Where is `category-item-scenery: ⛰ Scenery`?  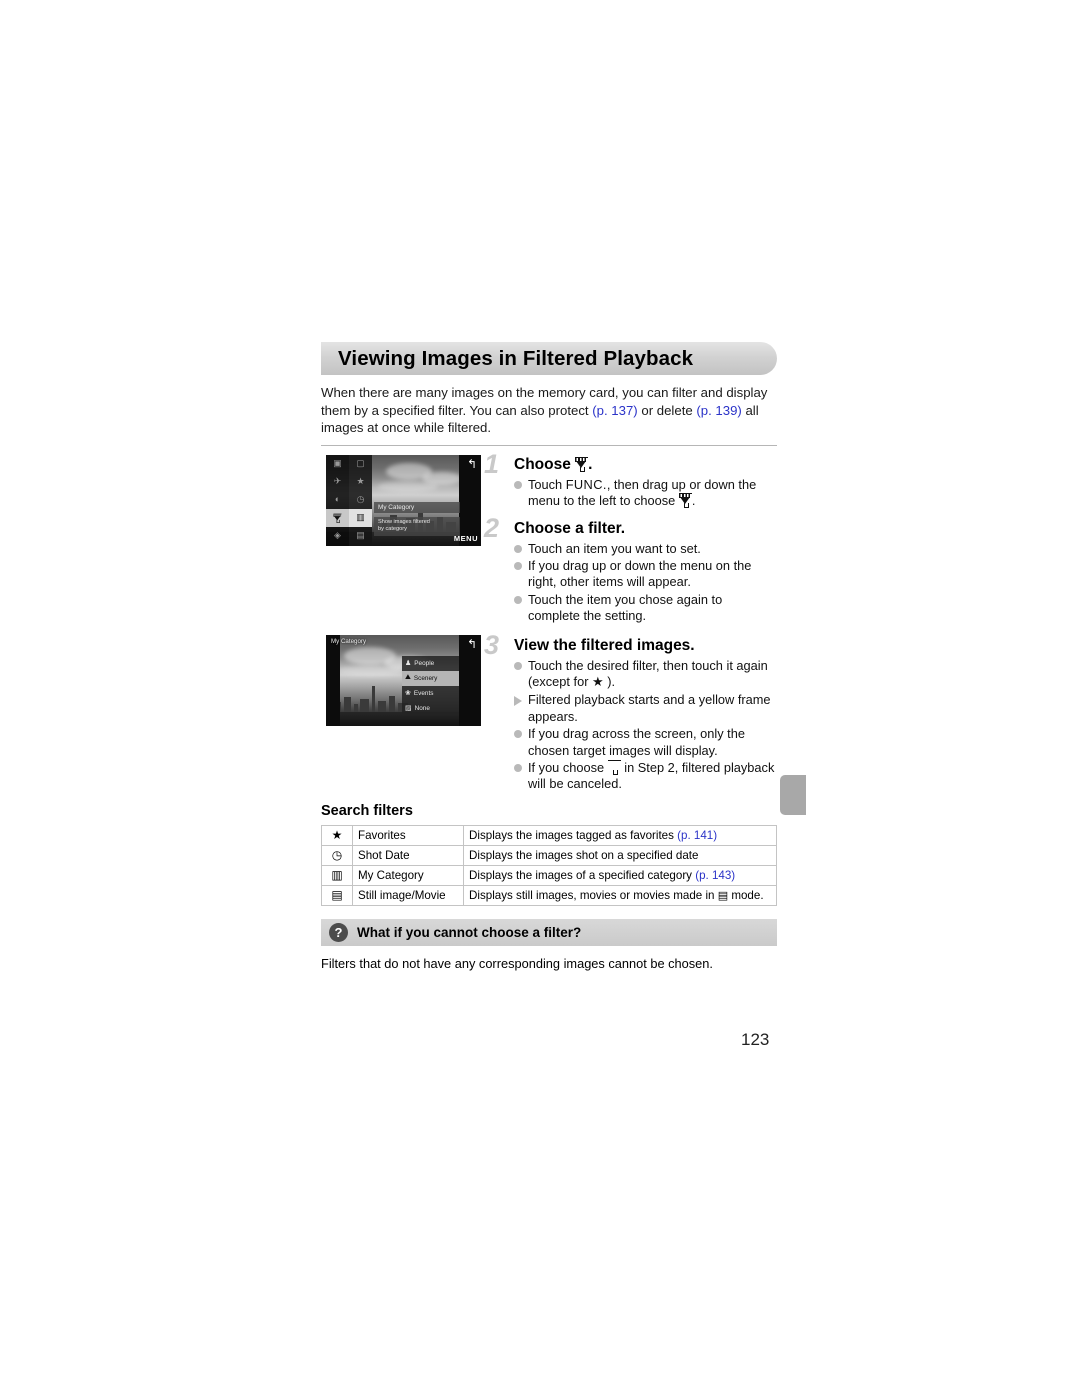 category-item-scenery: ⛰ Scenery is located at coordinates (430, 678).